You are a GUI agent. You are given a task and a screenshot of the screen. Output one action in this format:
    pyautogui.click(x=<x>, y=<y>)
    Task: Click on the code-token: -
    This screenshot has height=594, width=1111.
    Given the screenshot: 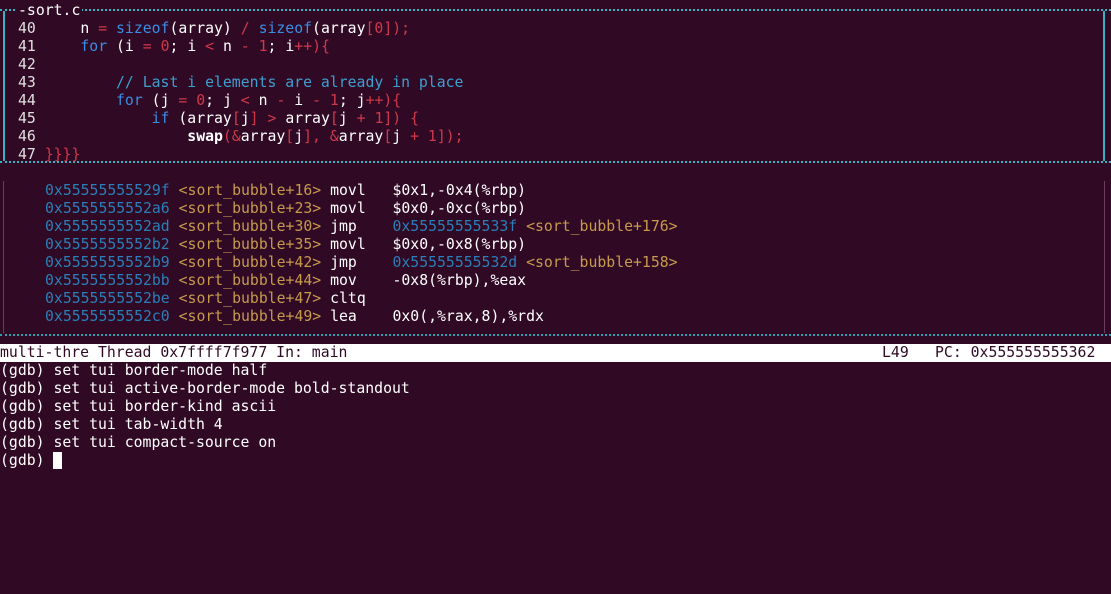 What is the action you would take?
    pyautogui.click(x=321, y=100)
    